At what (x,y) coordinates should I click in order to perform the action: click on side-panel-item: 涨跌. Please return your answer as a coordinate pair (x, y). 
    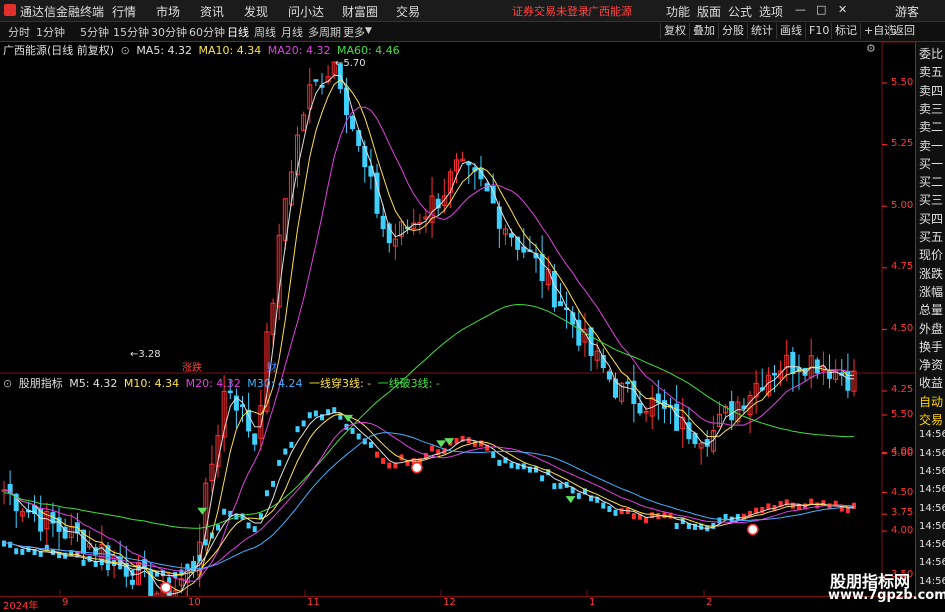
    Looking at the image, I should click on (932, 273).